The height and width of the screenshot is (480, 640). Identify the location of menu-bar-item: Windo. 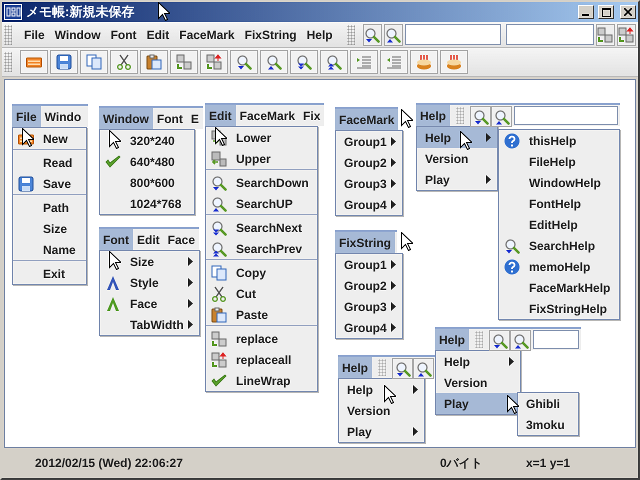
(63, 116).